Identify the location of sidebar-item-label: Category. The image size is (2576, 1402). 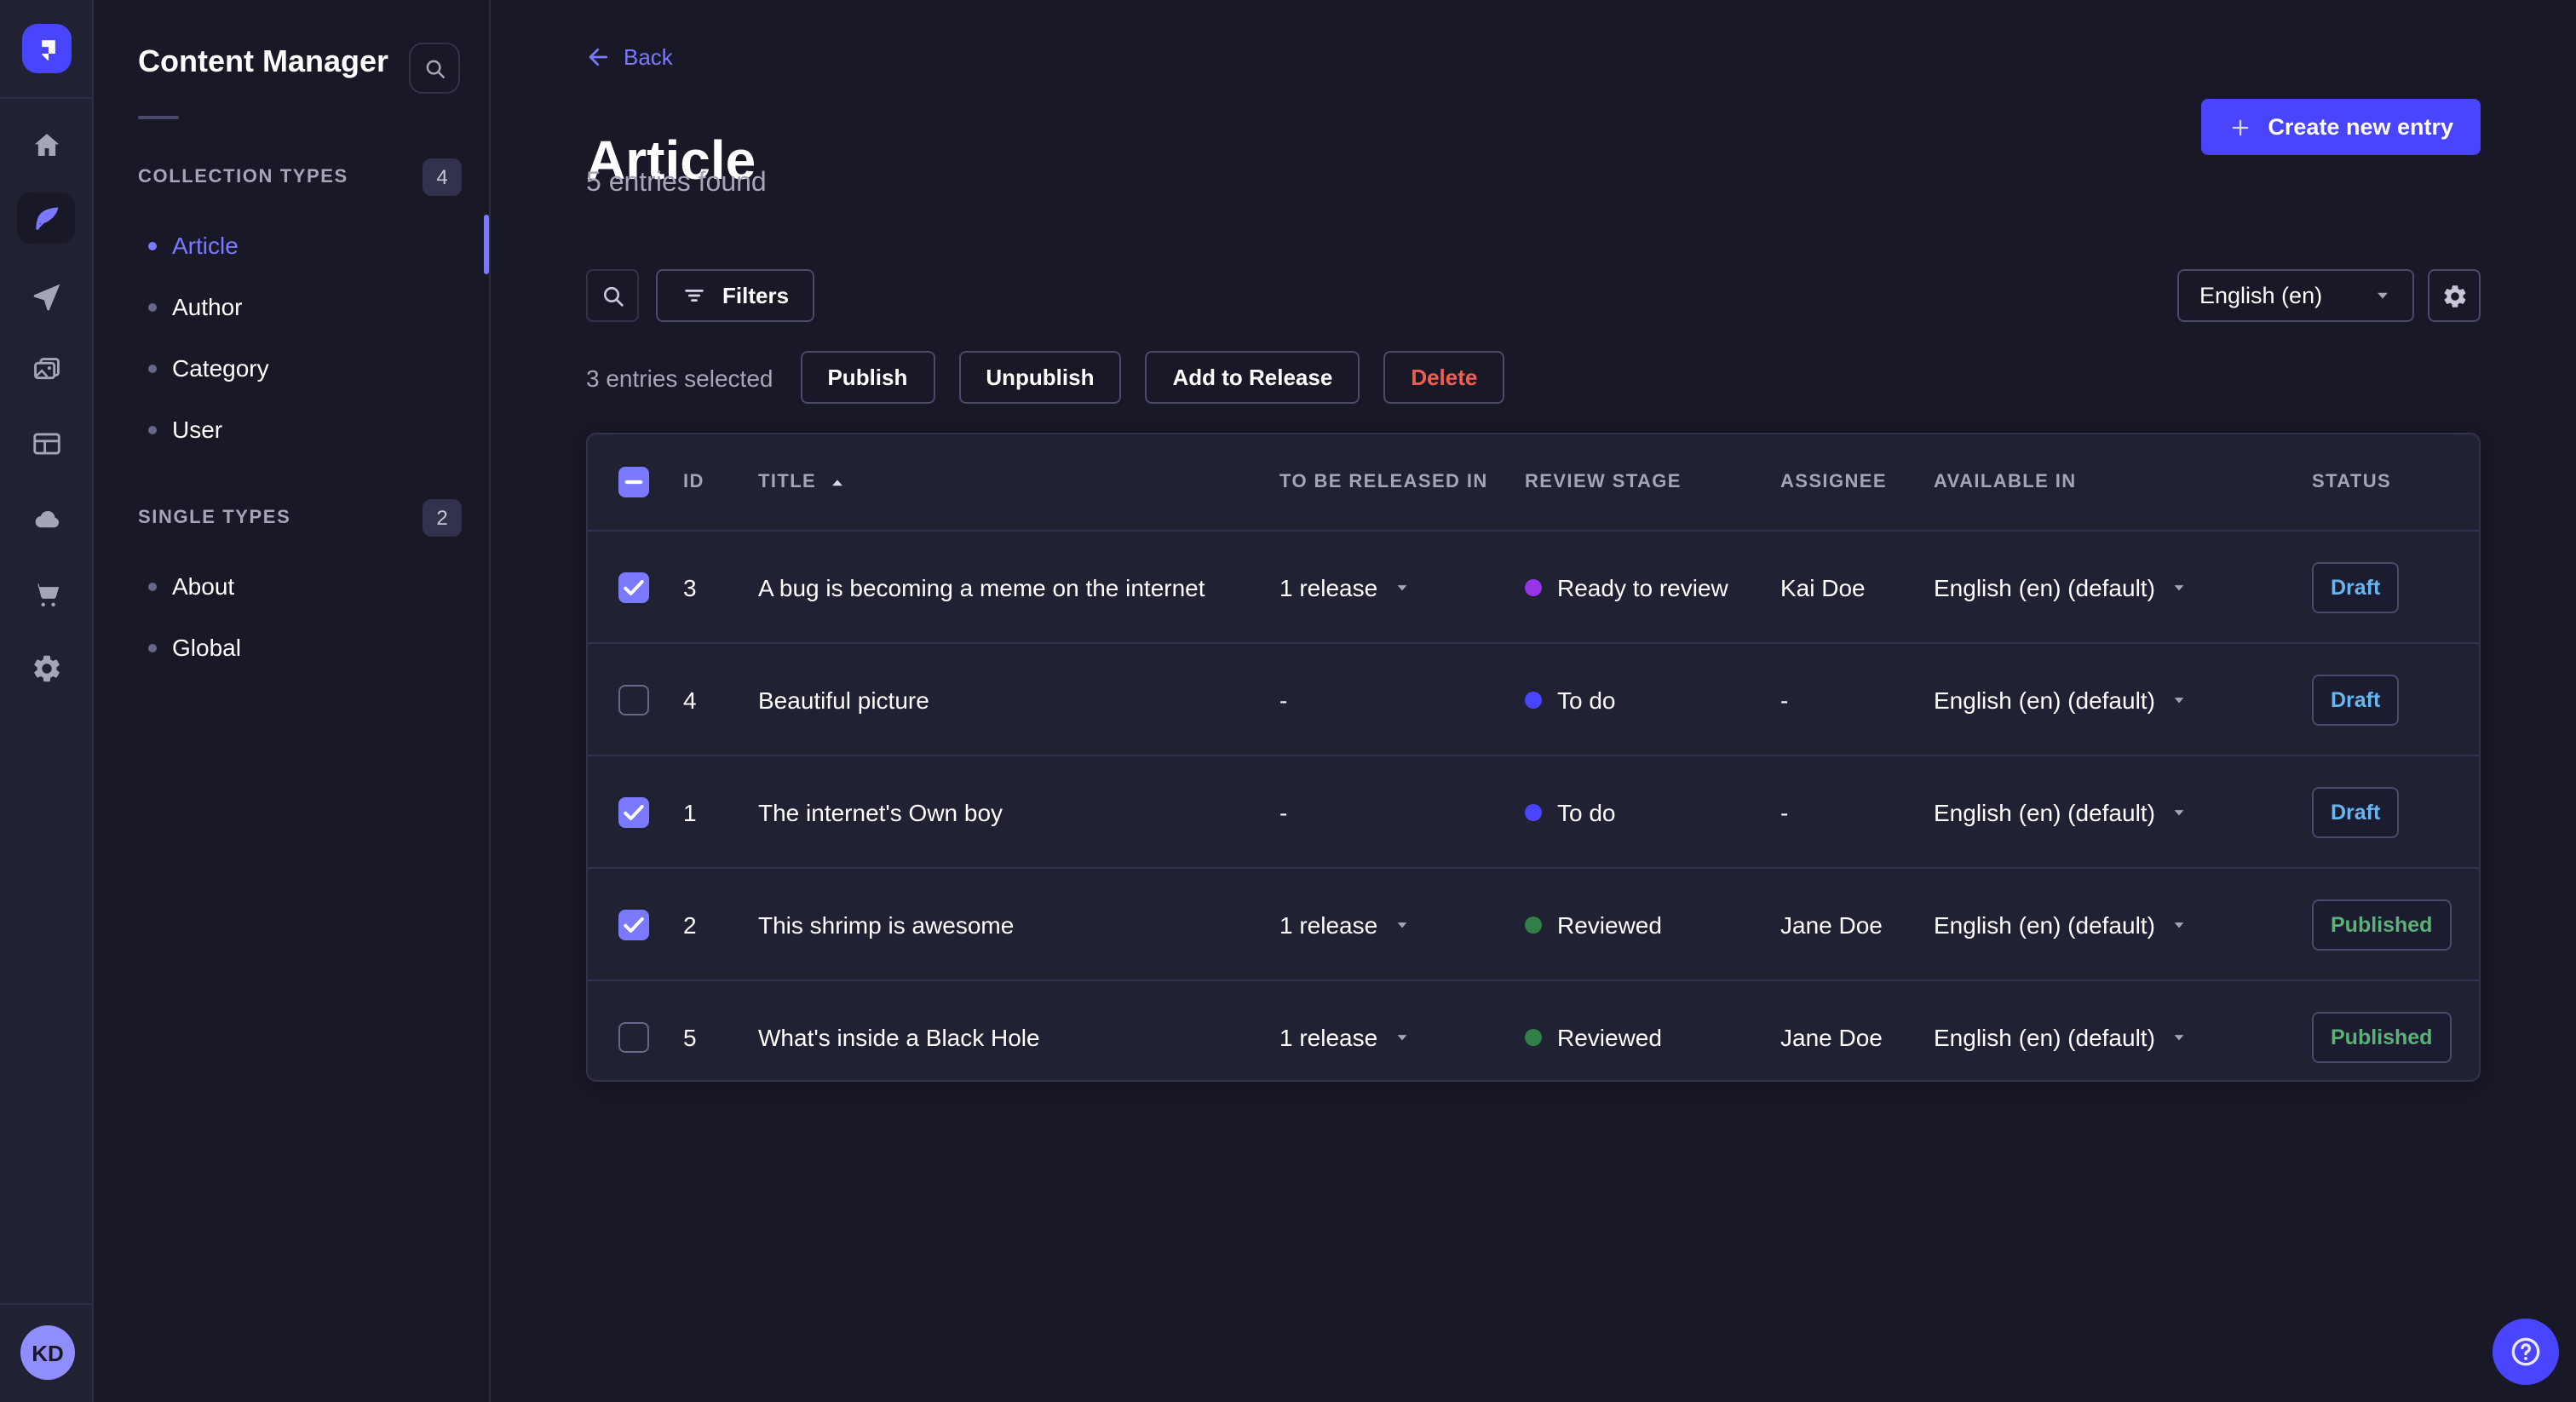
(221, 368).